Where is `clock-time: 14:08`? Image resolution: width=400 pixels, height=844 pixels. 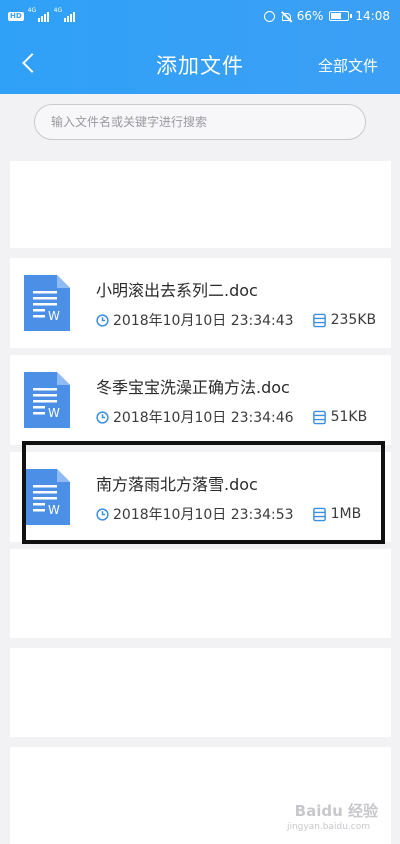 clock-time: 14:08 is located at coordinates (372, 16).